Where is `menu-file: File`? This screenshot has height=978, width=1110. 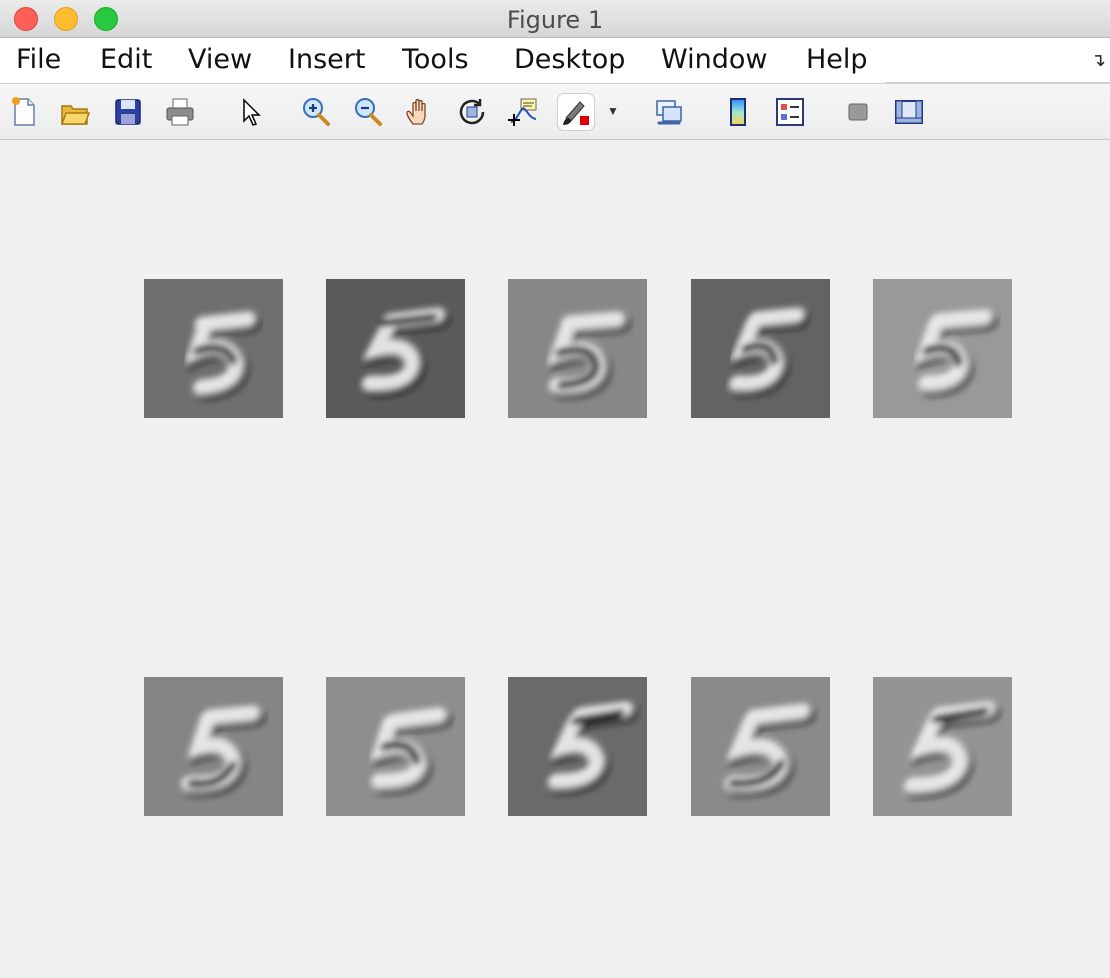
menu-file: File is located at coordinates (38, 59).